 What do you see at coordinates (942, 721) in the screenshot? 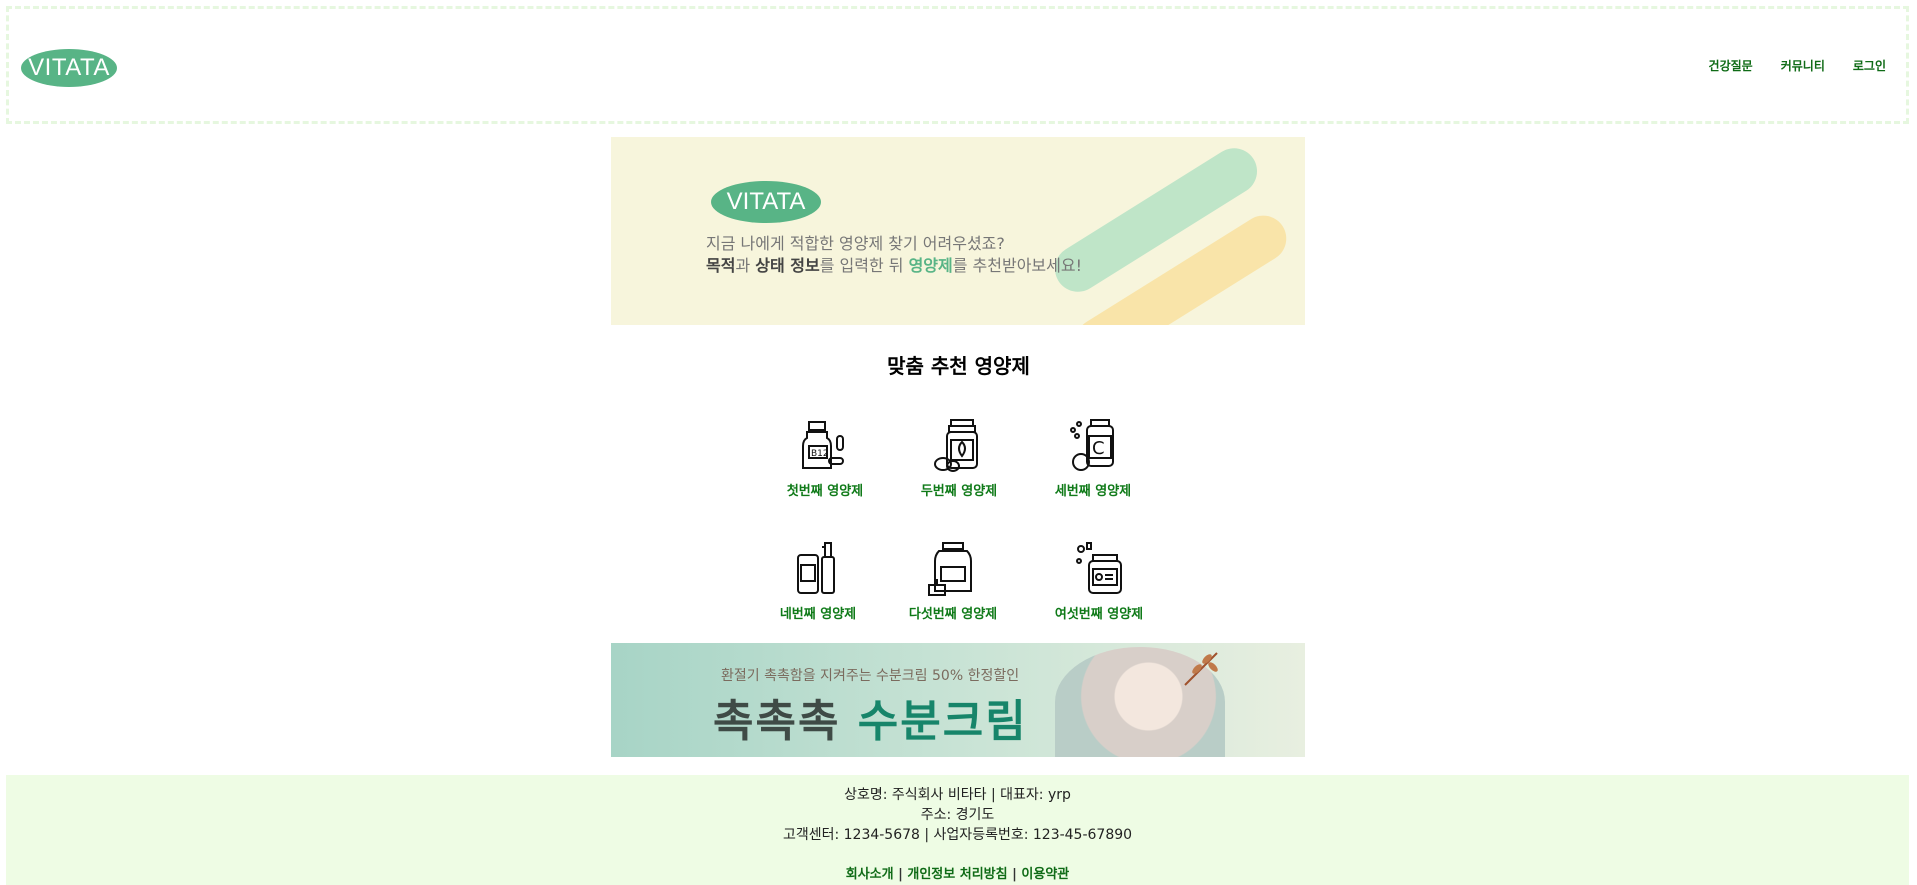
I see `promo-title-b: 수분크림` at bounding box center [942, 721].